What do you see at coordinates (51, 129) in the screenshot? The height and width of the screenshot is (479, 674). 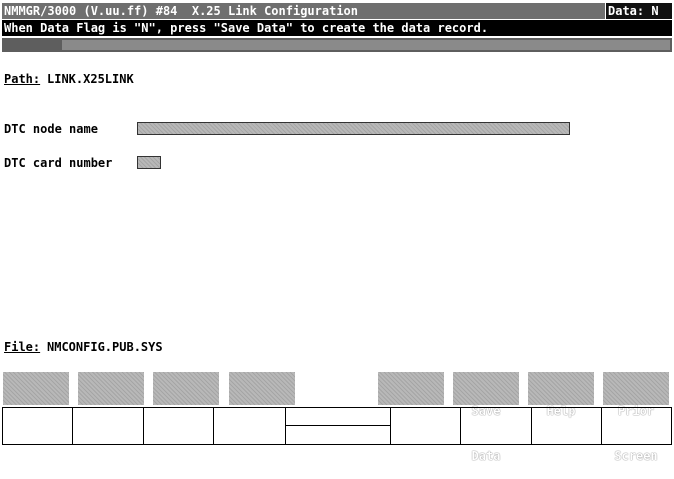 I see `dtc-node-name-label: DTC node name` at bounding box center [51, 129].